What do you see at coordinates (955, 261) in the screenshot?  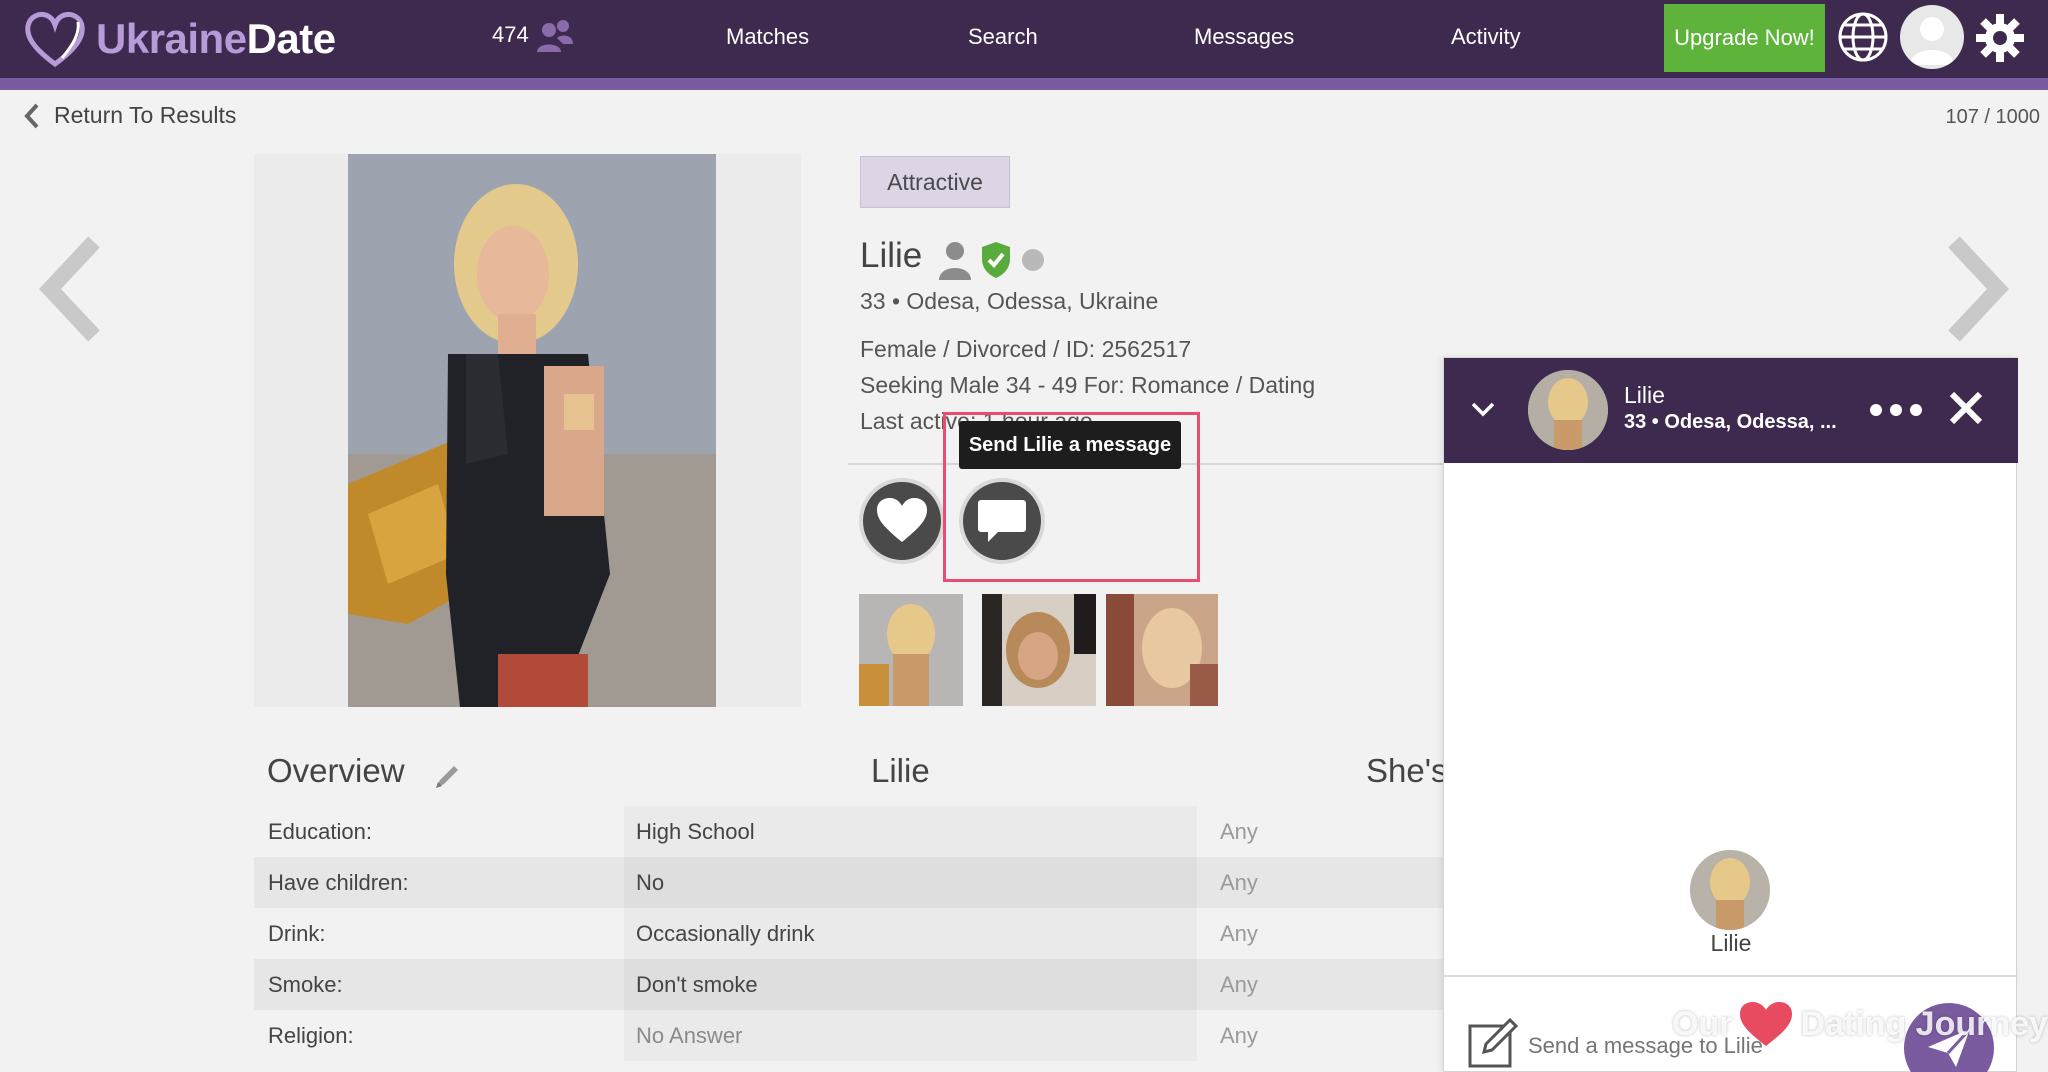 I see `user-profile-icon` at bounding box center [955, 261].